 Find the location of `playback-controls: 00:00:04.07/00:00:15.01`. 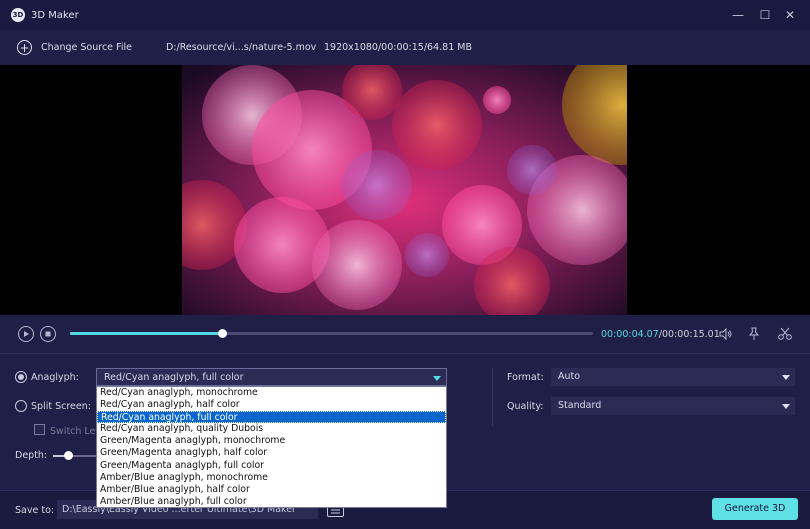

playback-controls: 00:00:04.07/00:00:15.01 is located at coordinates (405, 334).